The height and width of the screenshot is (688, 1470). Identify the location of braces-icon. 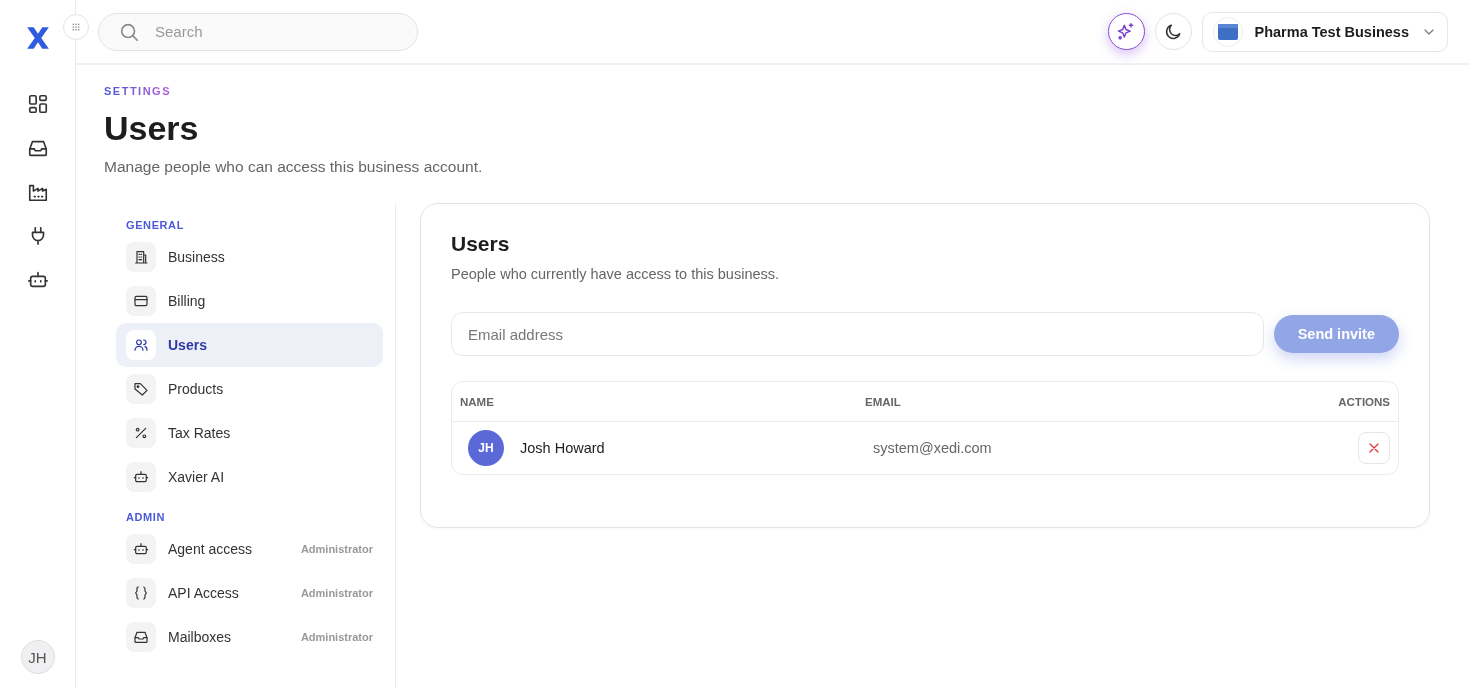
(141, 593).